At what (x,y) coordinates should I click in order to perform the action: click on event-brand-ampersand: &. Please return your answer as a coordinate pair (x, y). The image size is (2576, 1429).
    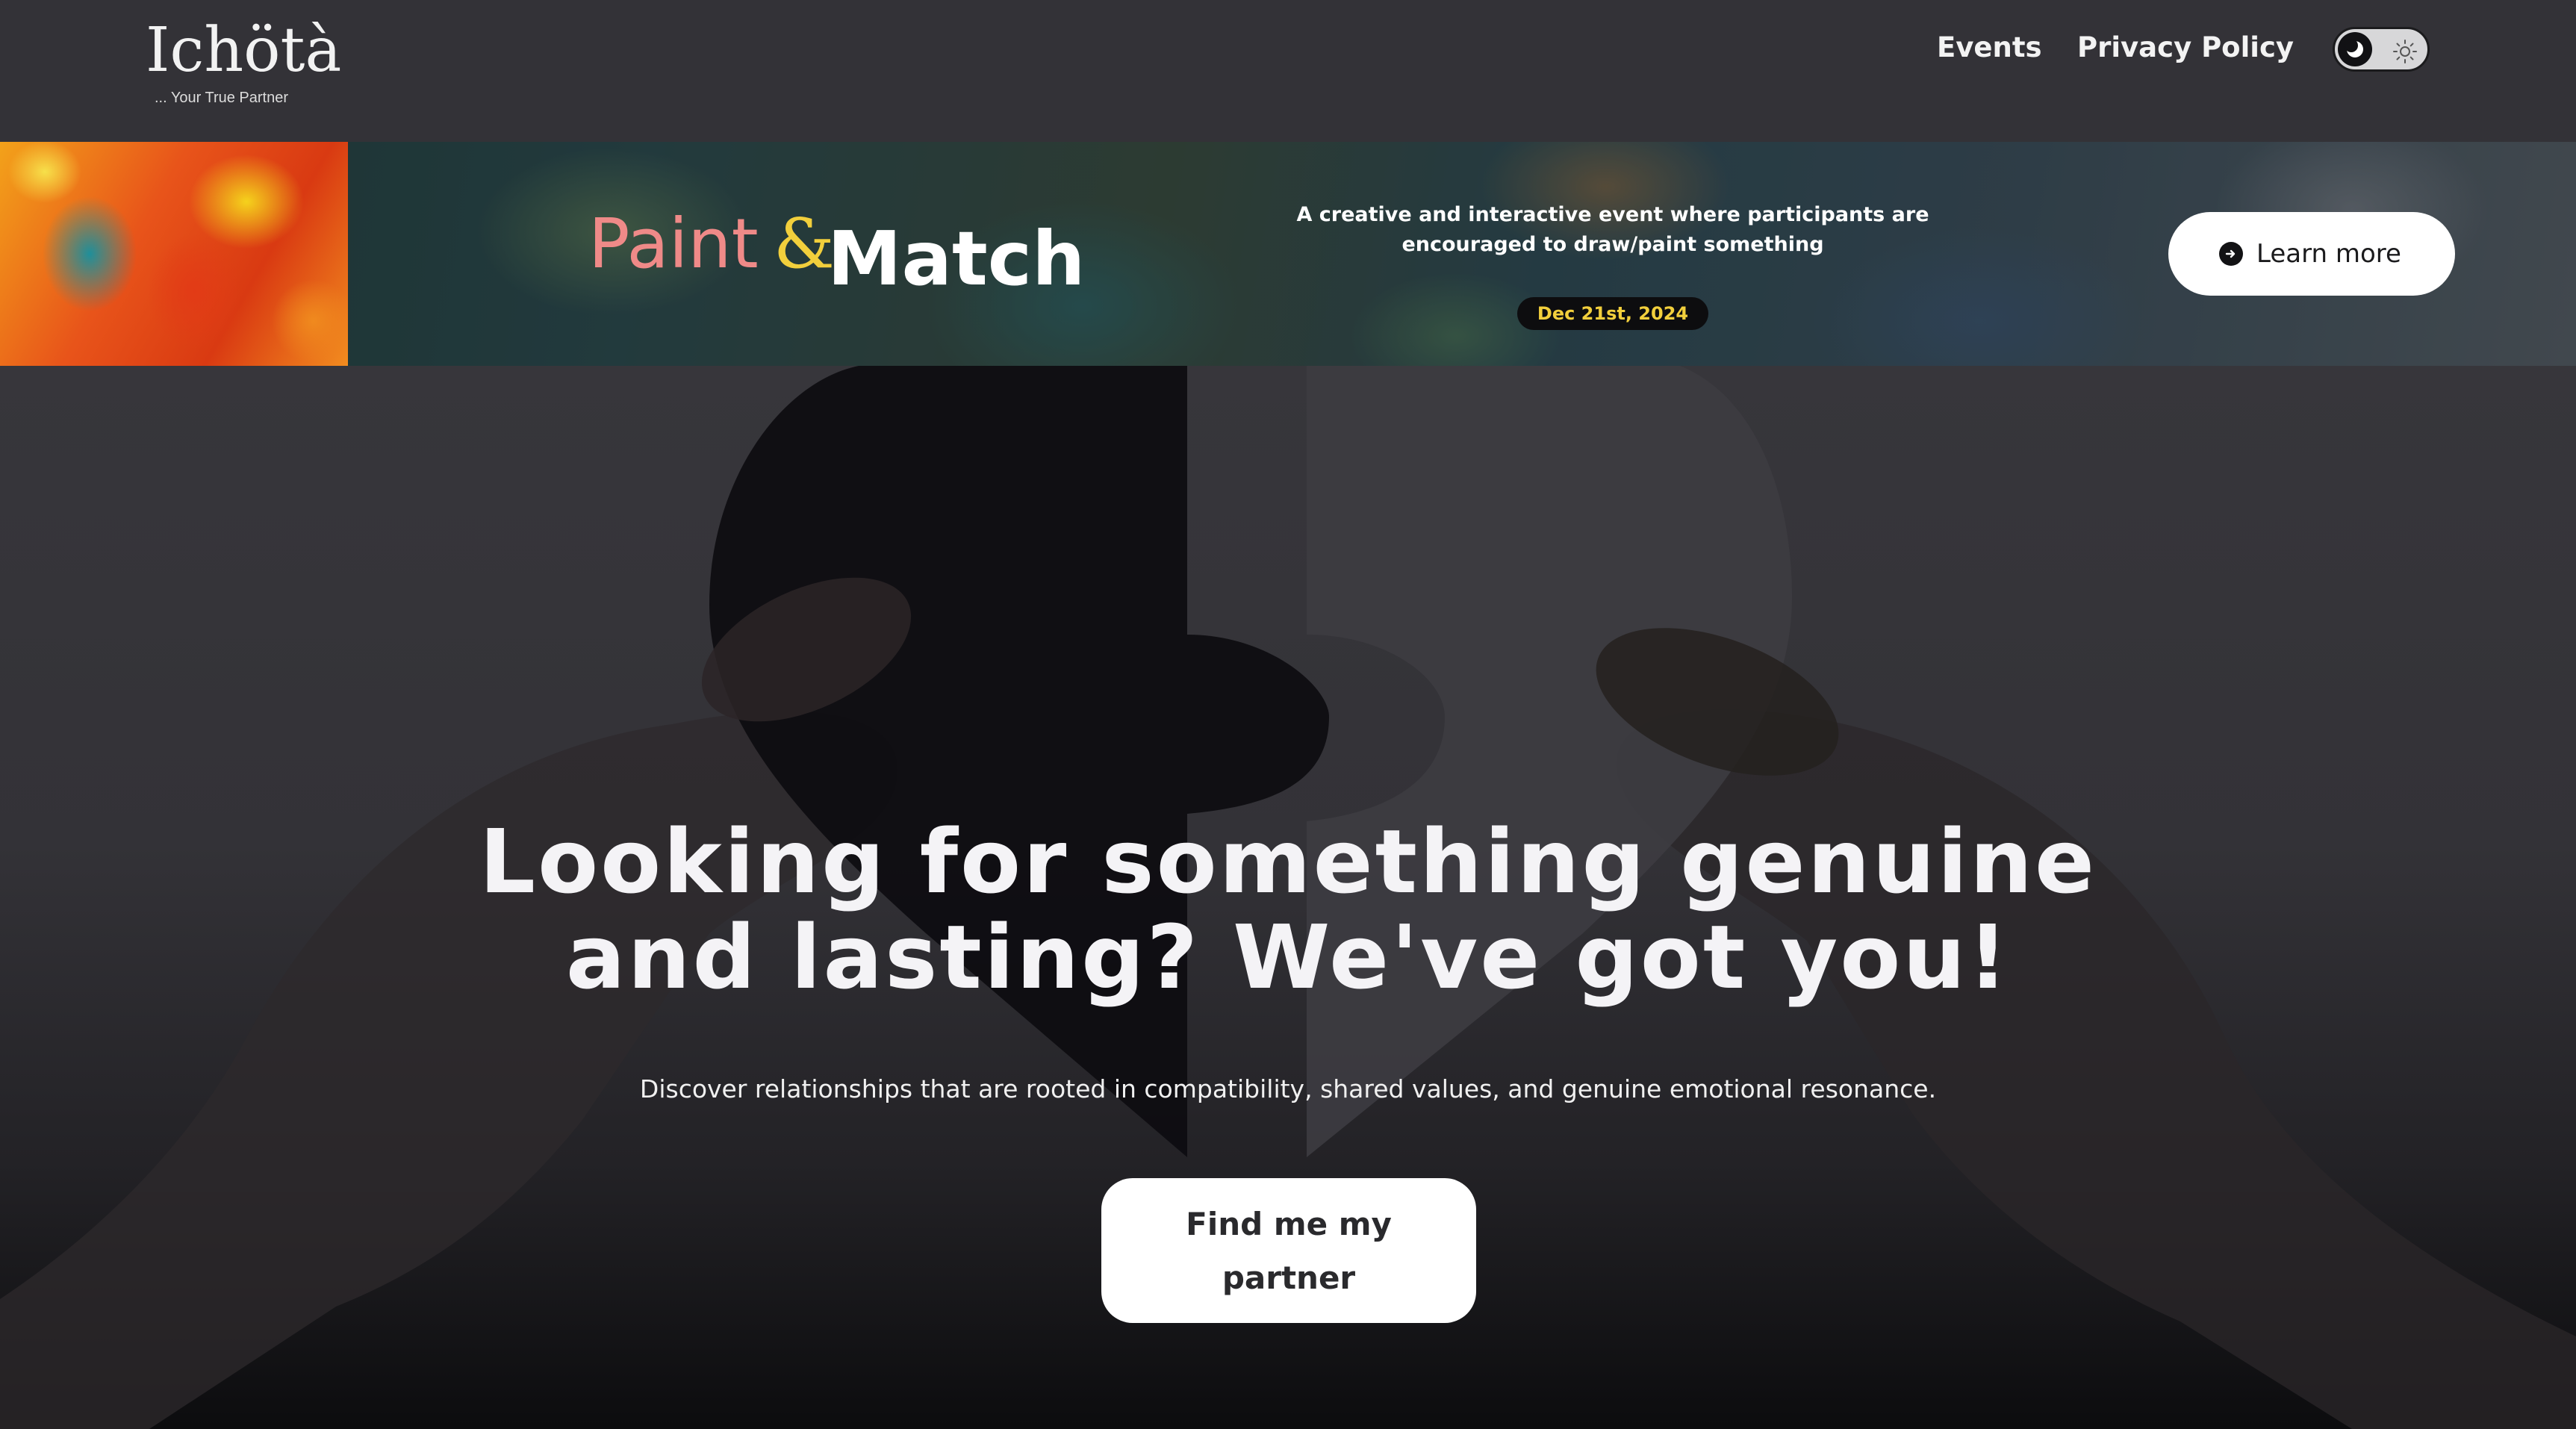
    Looking at the image, I should click on (804, 244).